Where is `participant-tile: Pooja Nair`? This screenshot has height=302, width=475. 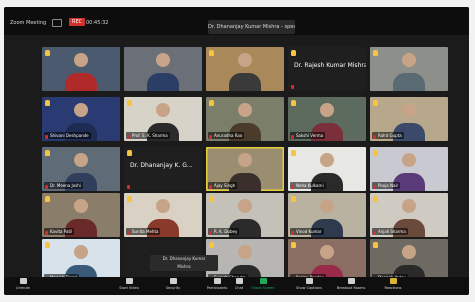 participant-tile: Pooja Nair is located at coordinates (409, 169).